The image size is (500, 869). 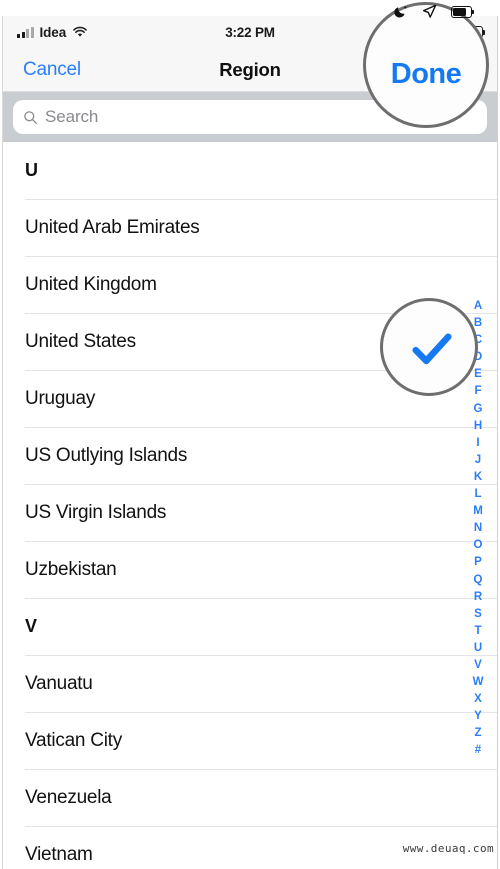 I want to click on location-arrow-icon-overlay, so click(x=429, y=11).